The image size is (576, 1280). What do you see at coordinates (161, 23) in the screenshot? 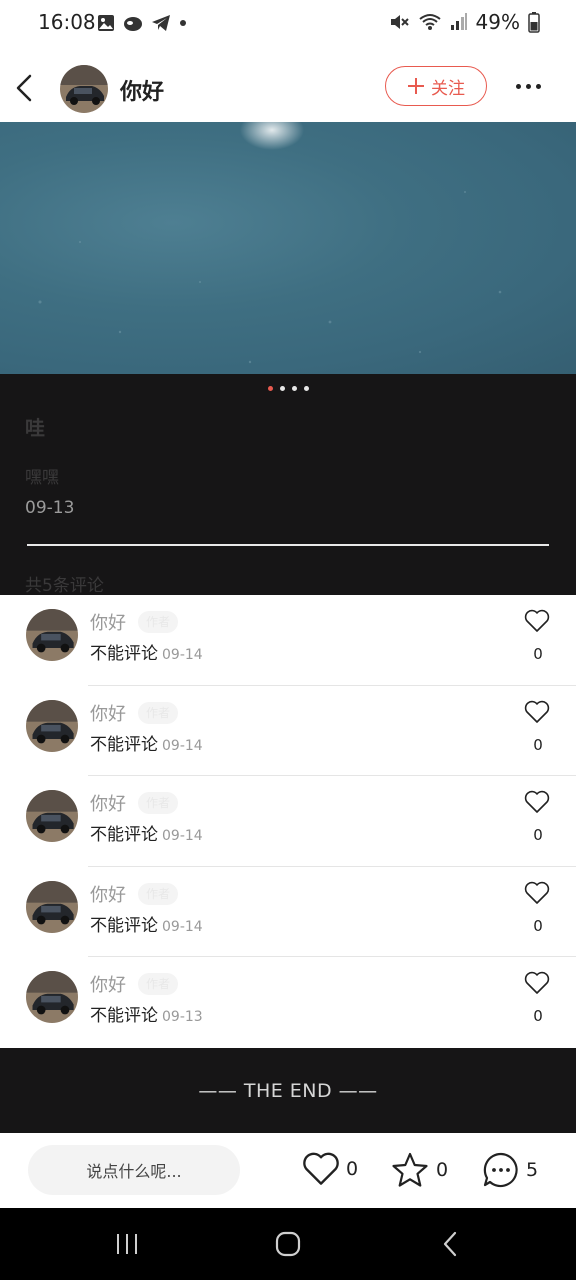
I see `telegram-icon` at bounding box center [161, 23].